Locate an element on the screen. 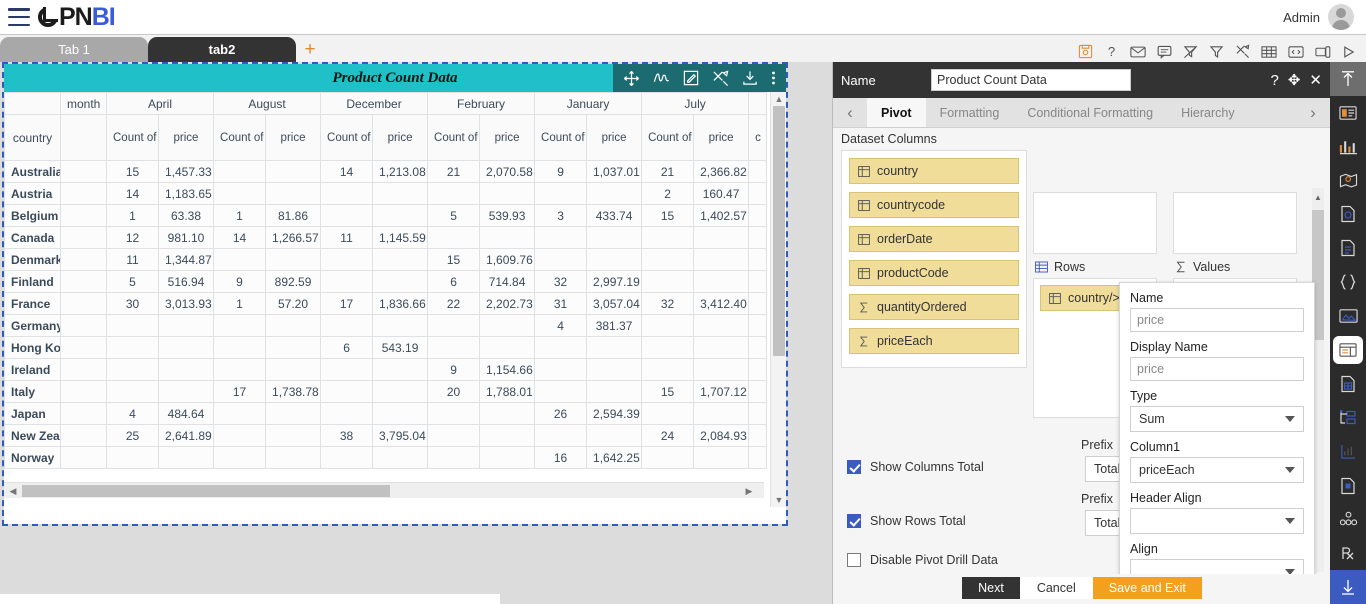 The height and width of the screenshot is (604, 1366). menu-icon is located at coordinates (19, 17).